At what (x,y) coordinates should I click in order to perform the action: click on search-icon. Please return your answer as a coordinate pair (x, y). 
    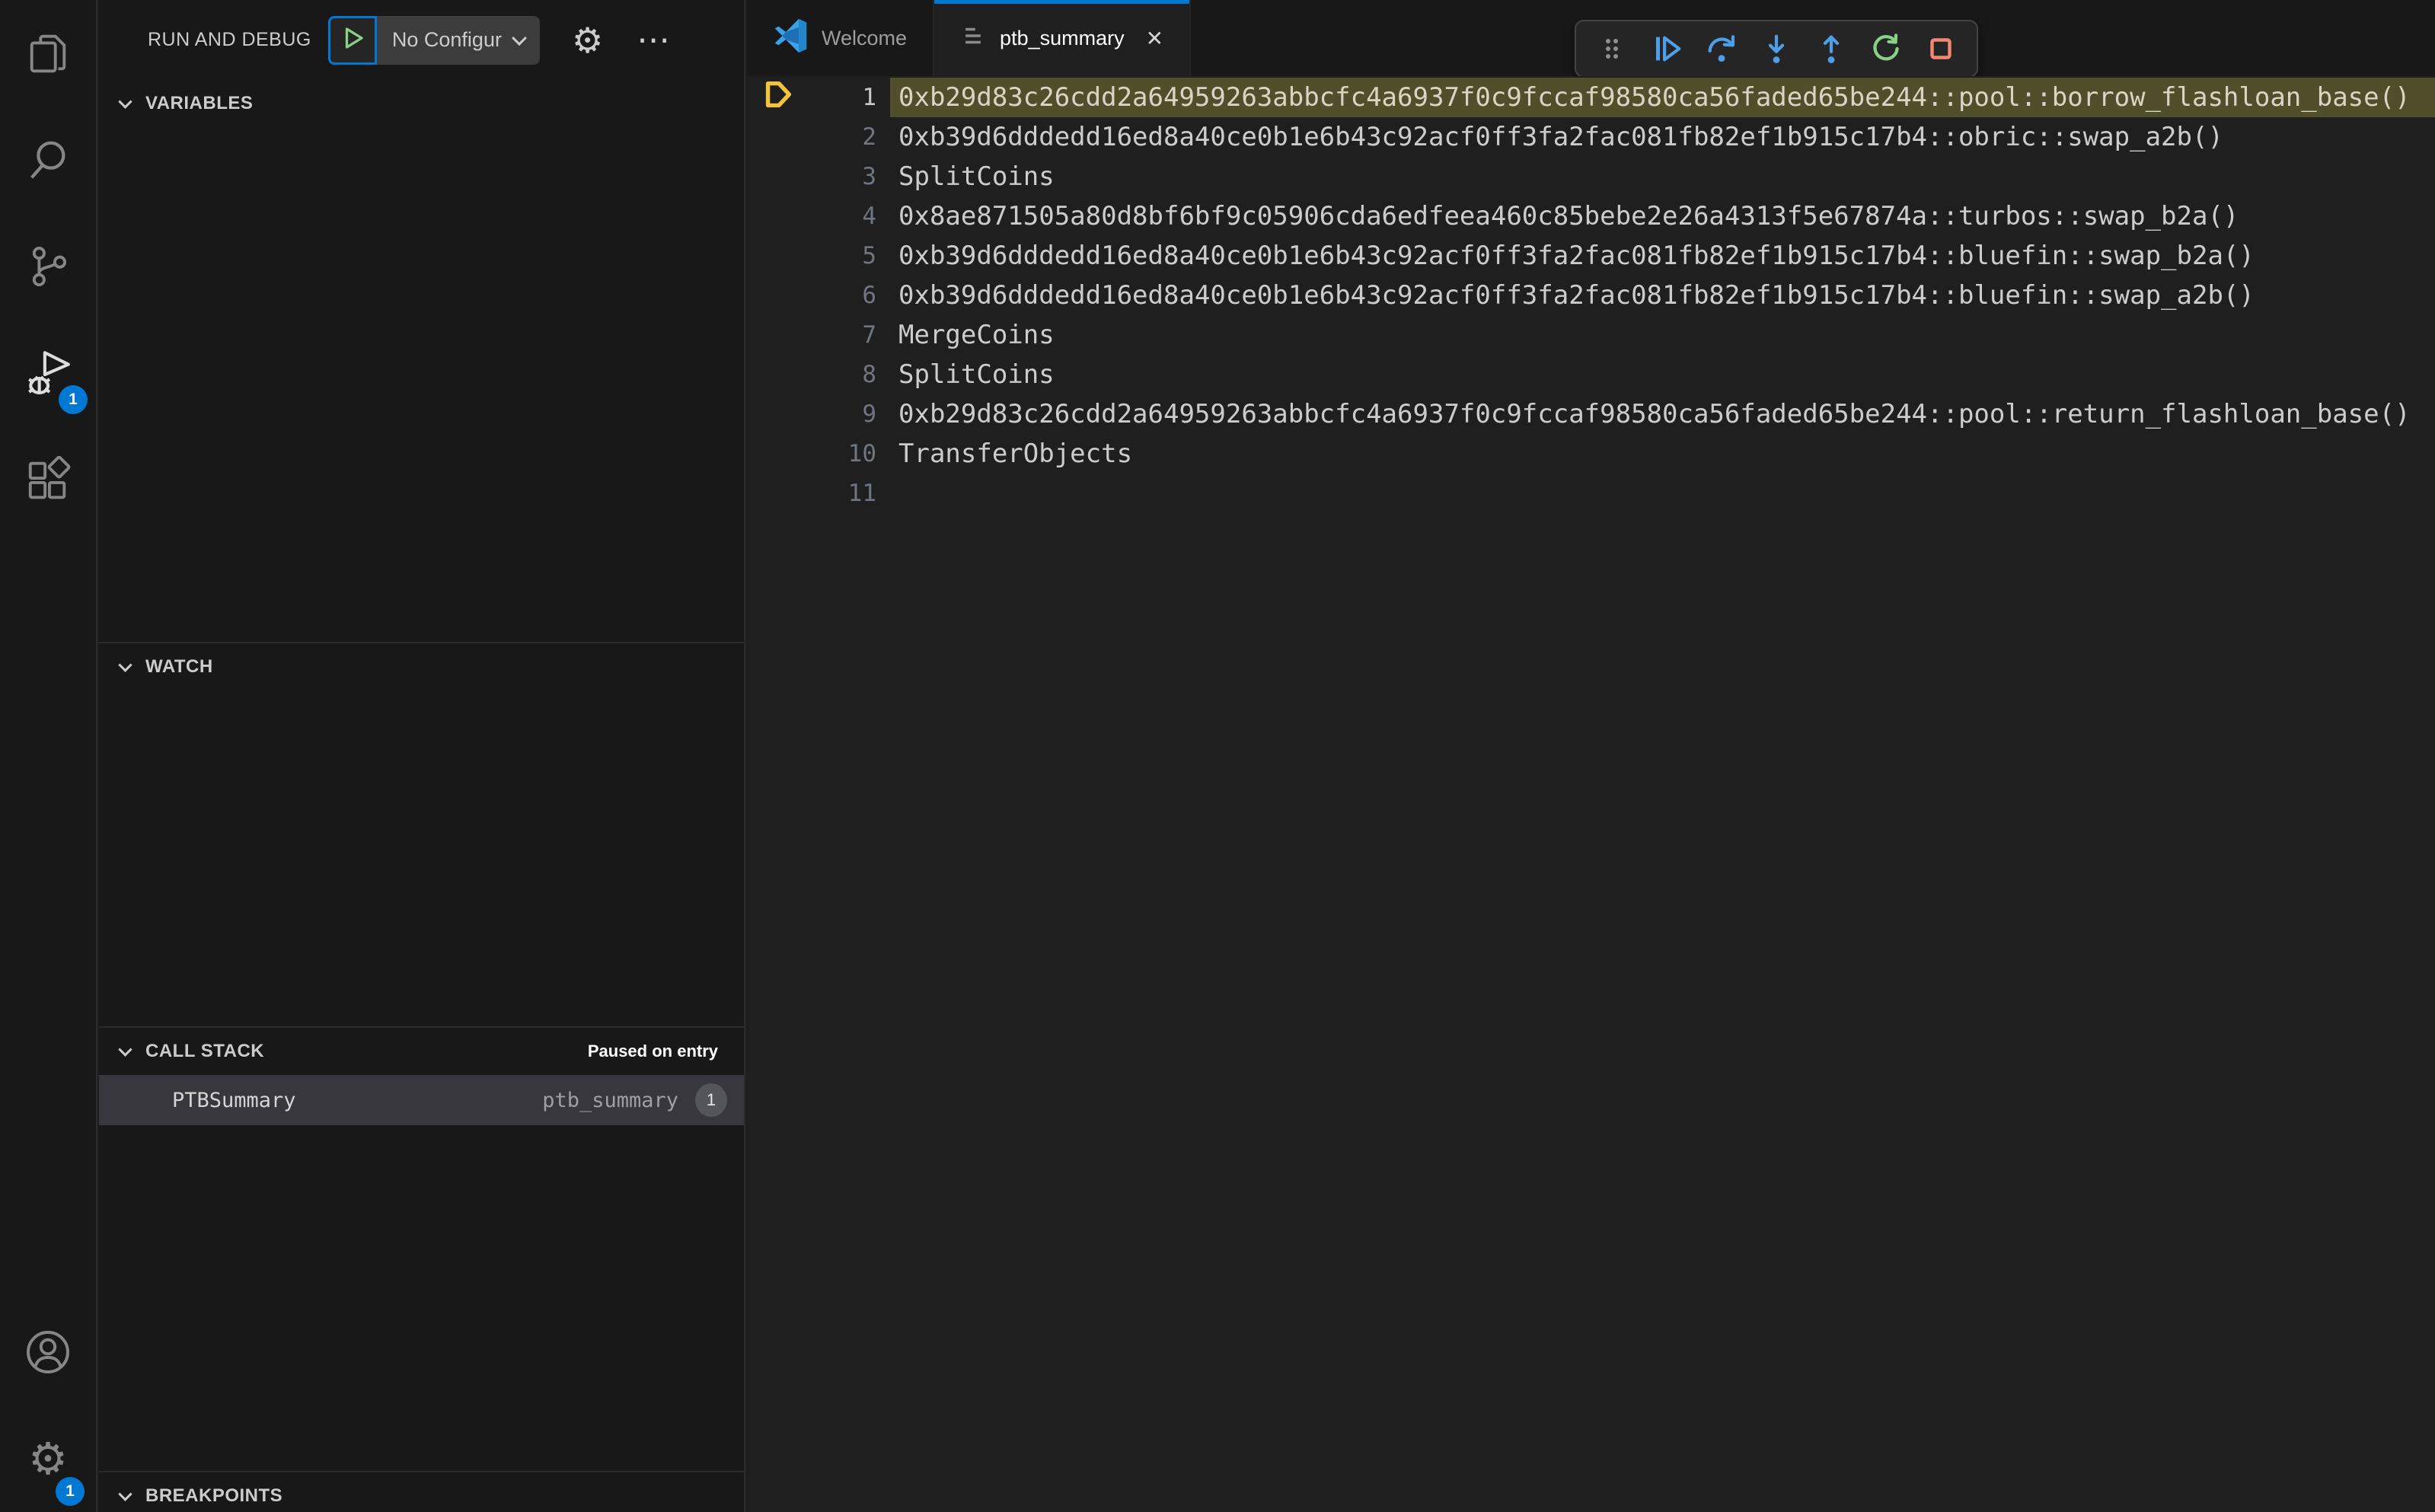
    Looking at the image, I should click on (48, 159).